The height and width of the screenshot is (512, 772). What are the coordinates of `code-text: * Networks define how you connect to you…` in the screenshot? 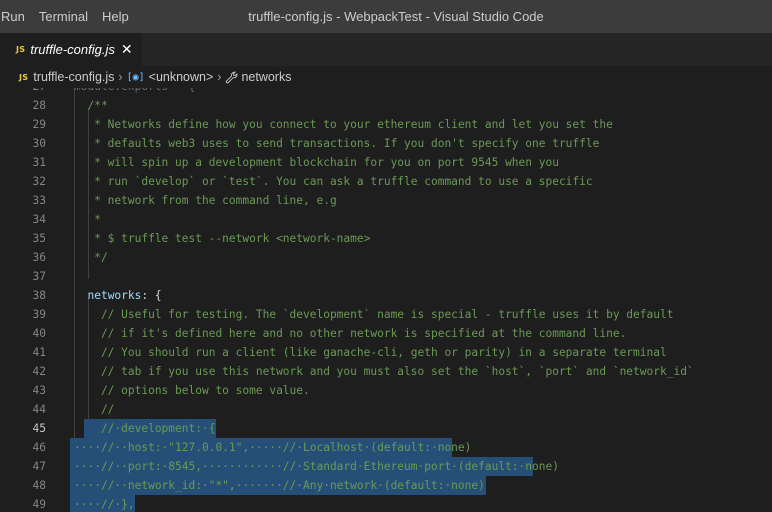 It's located at (343, 124).